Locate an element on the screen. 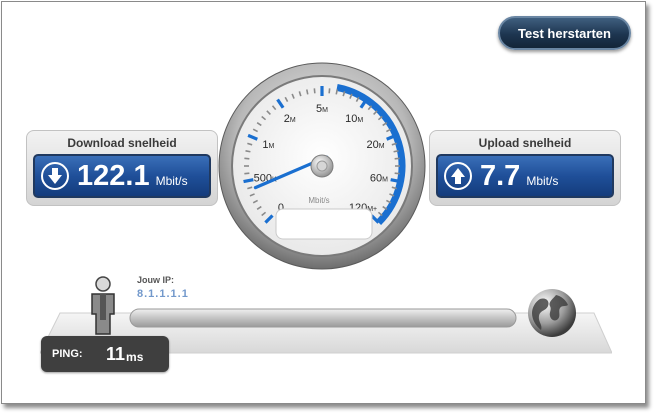 Image resolution: width=655 pixels, height=415 pixels. person-icon is located at coordinates (103, 305).